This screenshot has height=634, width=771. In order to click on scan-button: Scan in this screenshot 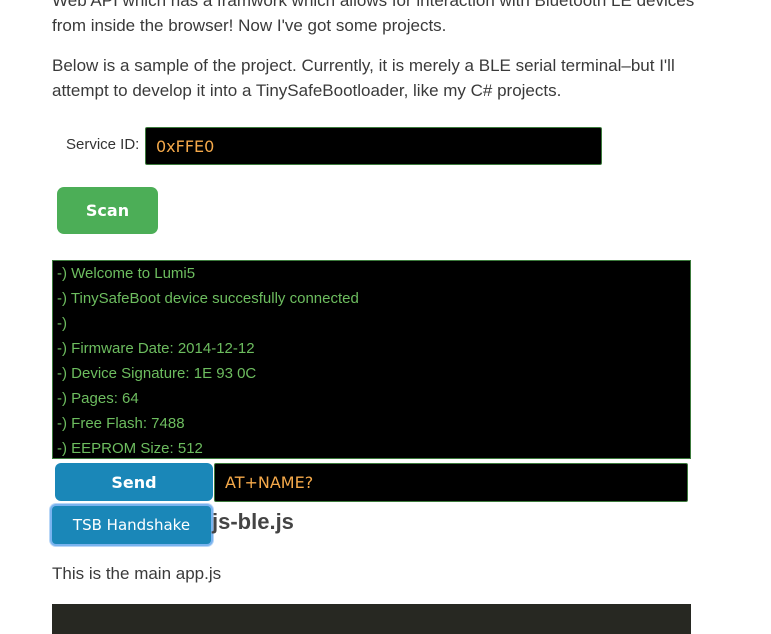, I will do `click(107, 210)`.